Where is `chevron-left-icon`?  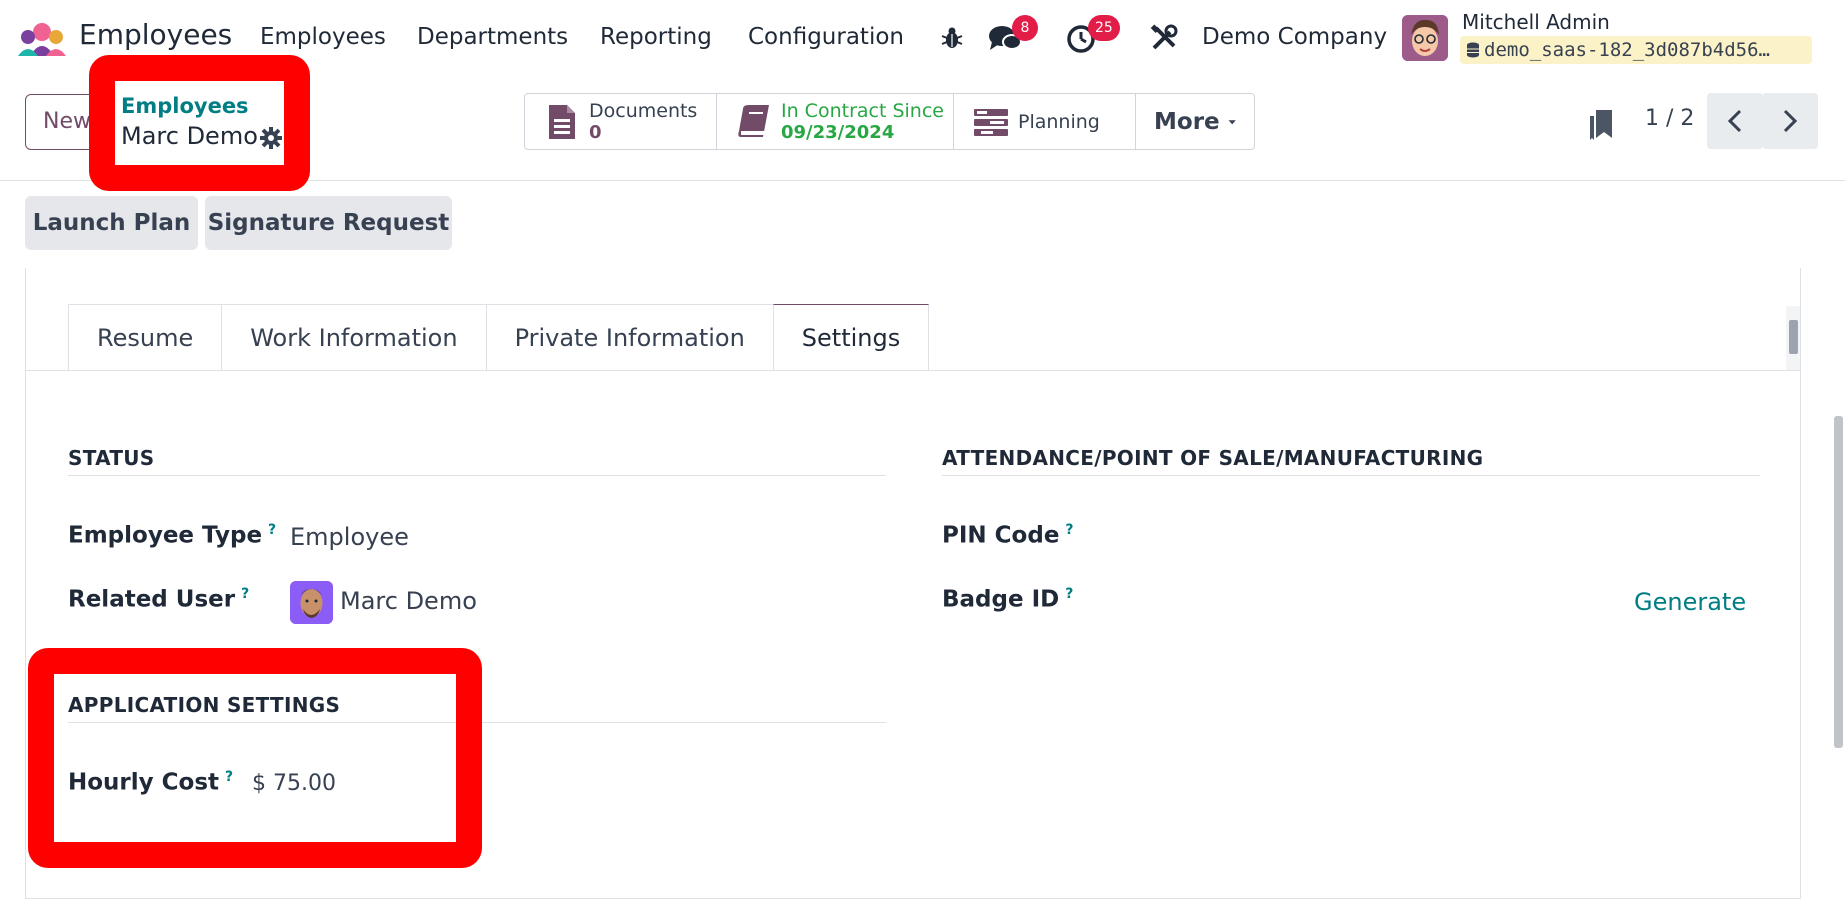
chevron-left-icon is located at coordinates (1734, 121).